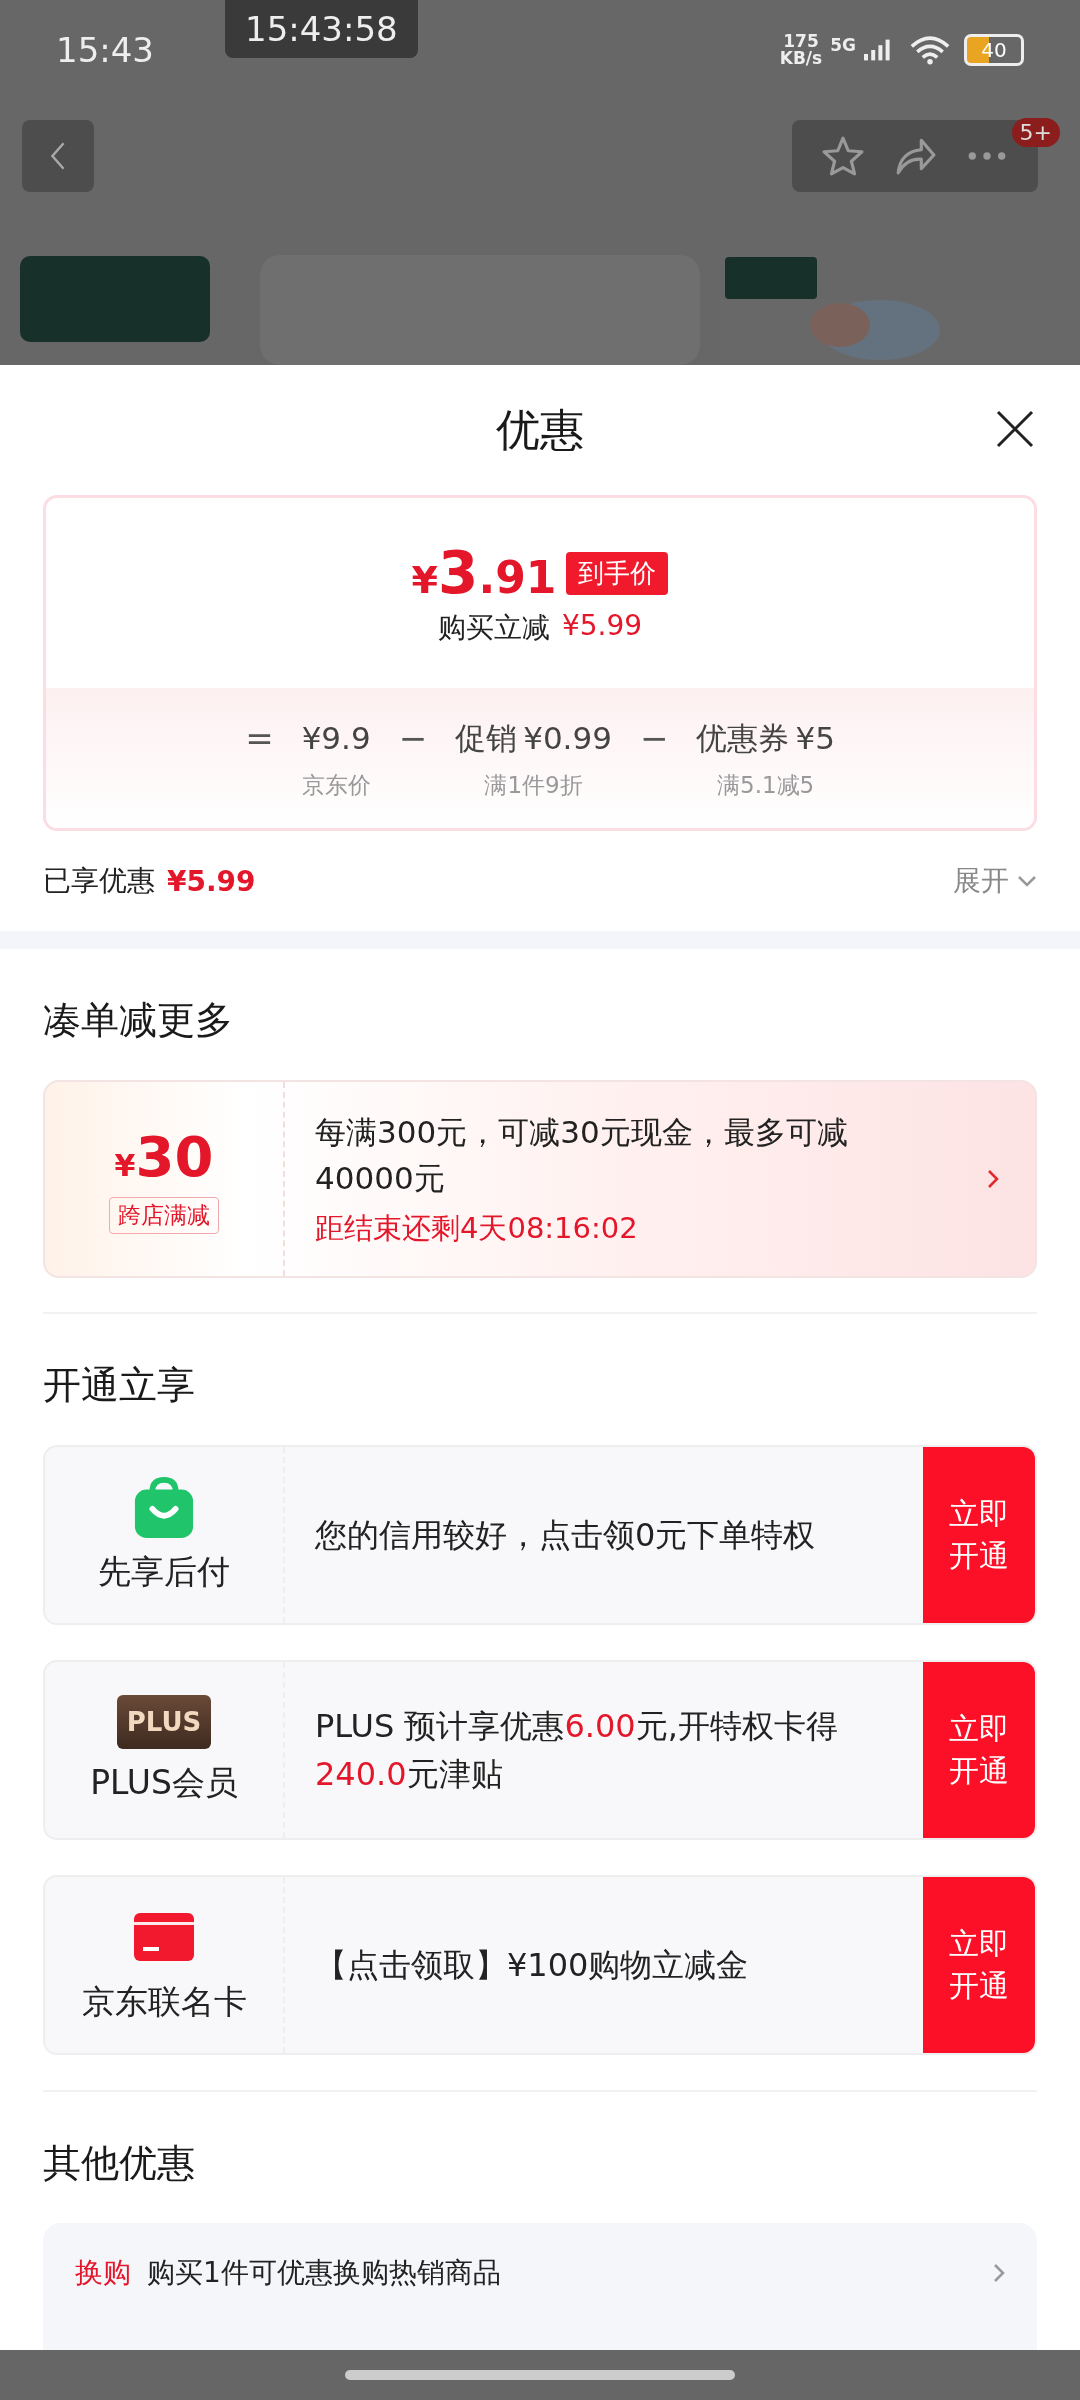 The height and width of the screenshot is (2400, 1080). What do you see at coordinates (801, 41) in the screenshot?
I see `network-speed: 175` at bounding box center [801, 41].